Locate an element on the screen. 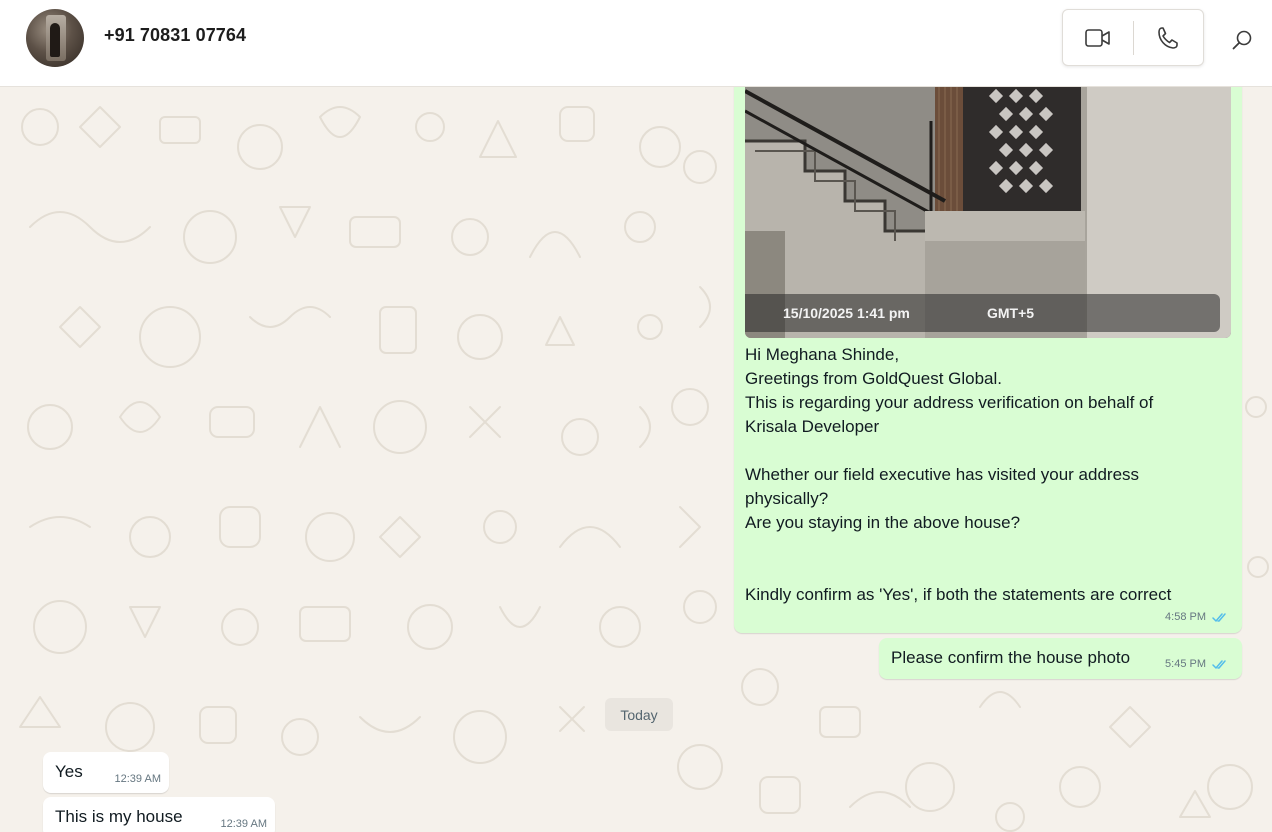 Image resolution: width=1272 pixels, height=832 pixels. message-meta: 4:58 PM is located at coordinates (1196, 617).